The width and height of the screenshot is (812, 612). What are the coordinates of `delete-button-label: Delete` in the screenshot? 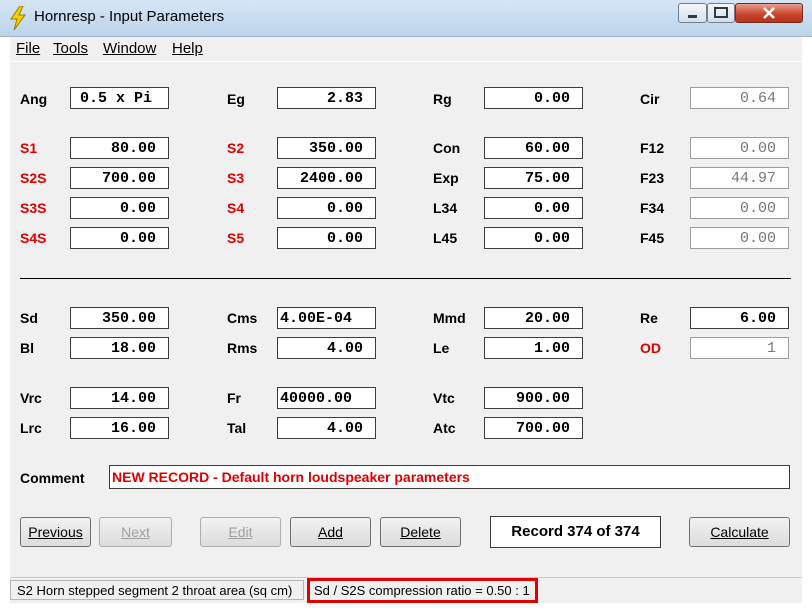 It's located at (420, 532).